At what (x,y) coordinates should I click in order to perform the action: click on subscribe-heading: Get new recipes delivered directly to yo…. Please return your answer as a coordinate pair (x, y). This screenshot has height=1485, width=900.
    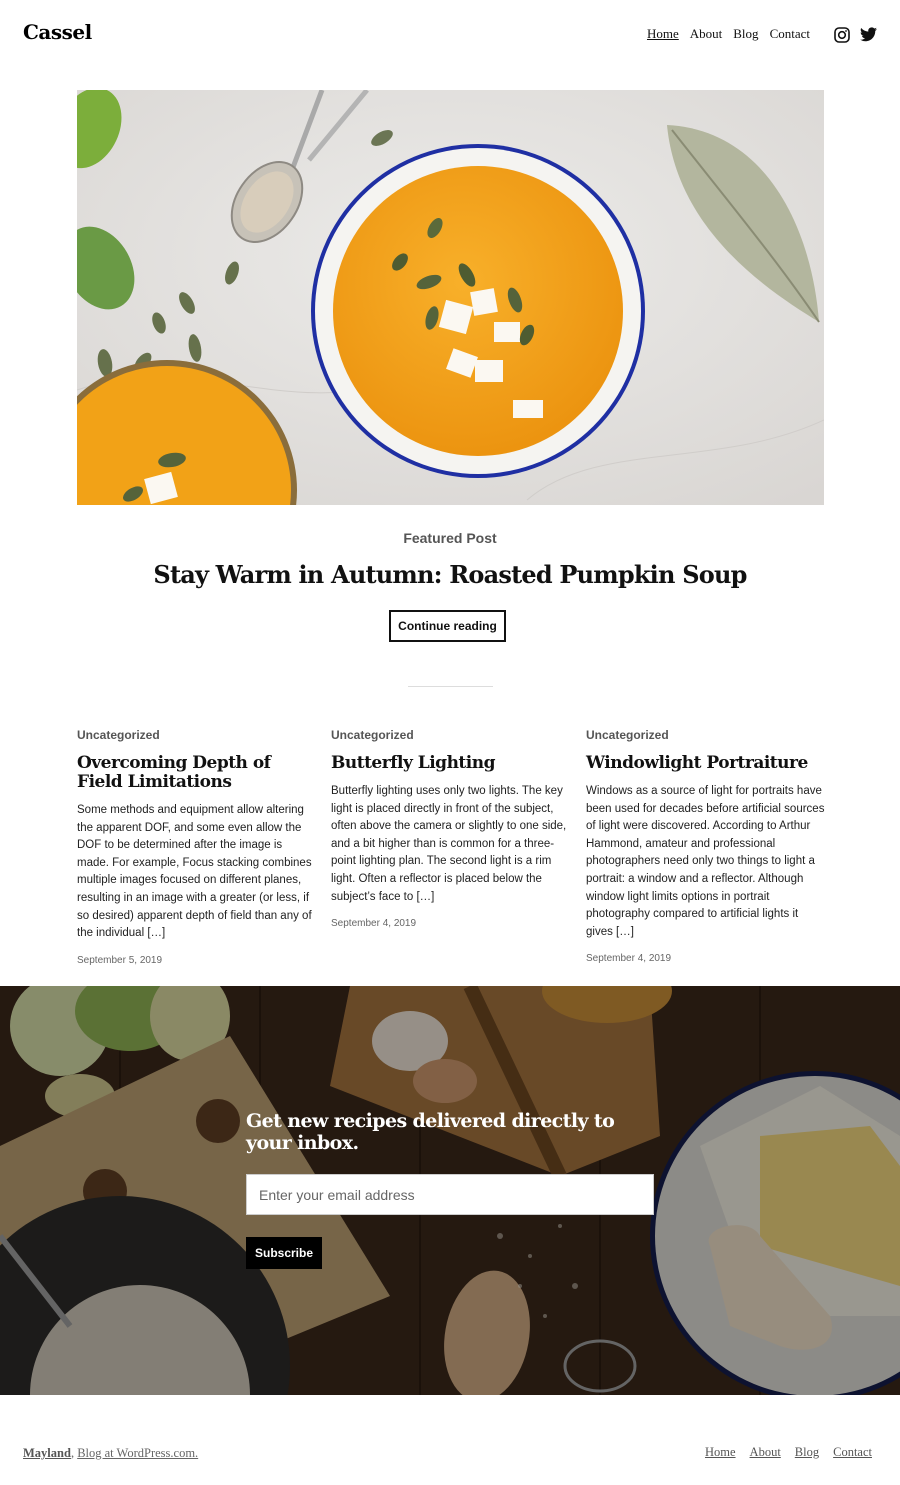
    Looking at the image, I should click on (430, 1132).